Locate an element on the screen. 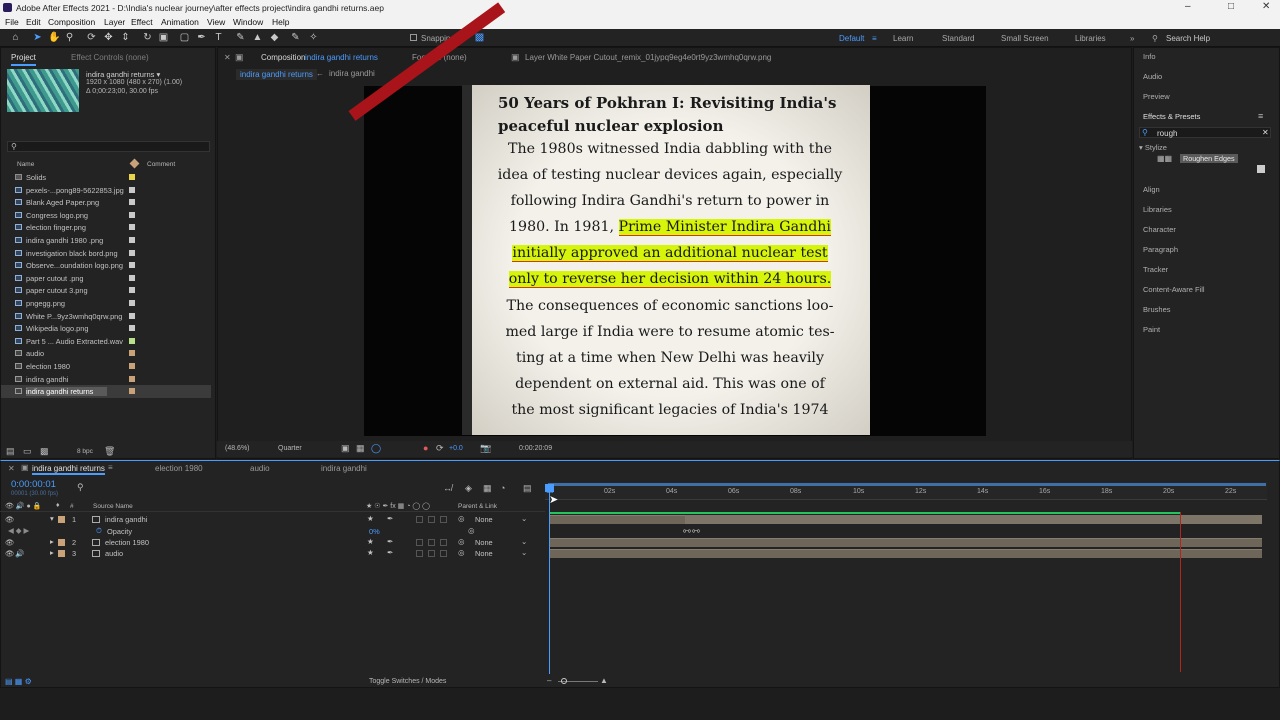 The height and width of the screenshot is (720, 1280). new-preset-icon is located at coordinates (1261, 169).